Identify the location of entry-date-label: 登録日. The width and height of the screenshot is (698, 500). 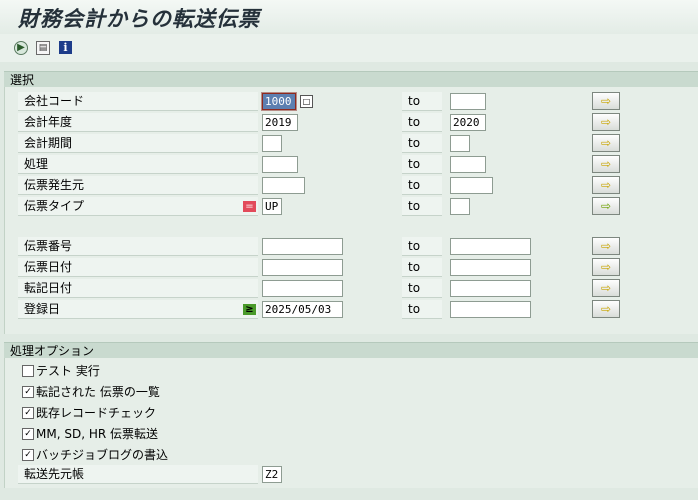
(138, 309).